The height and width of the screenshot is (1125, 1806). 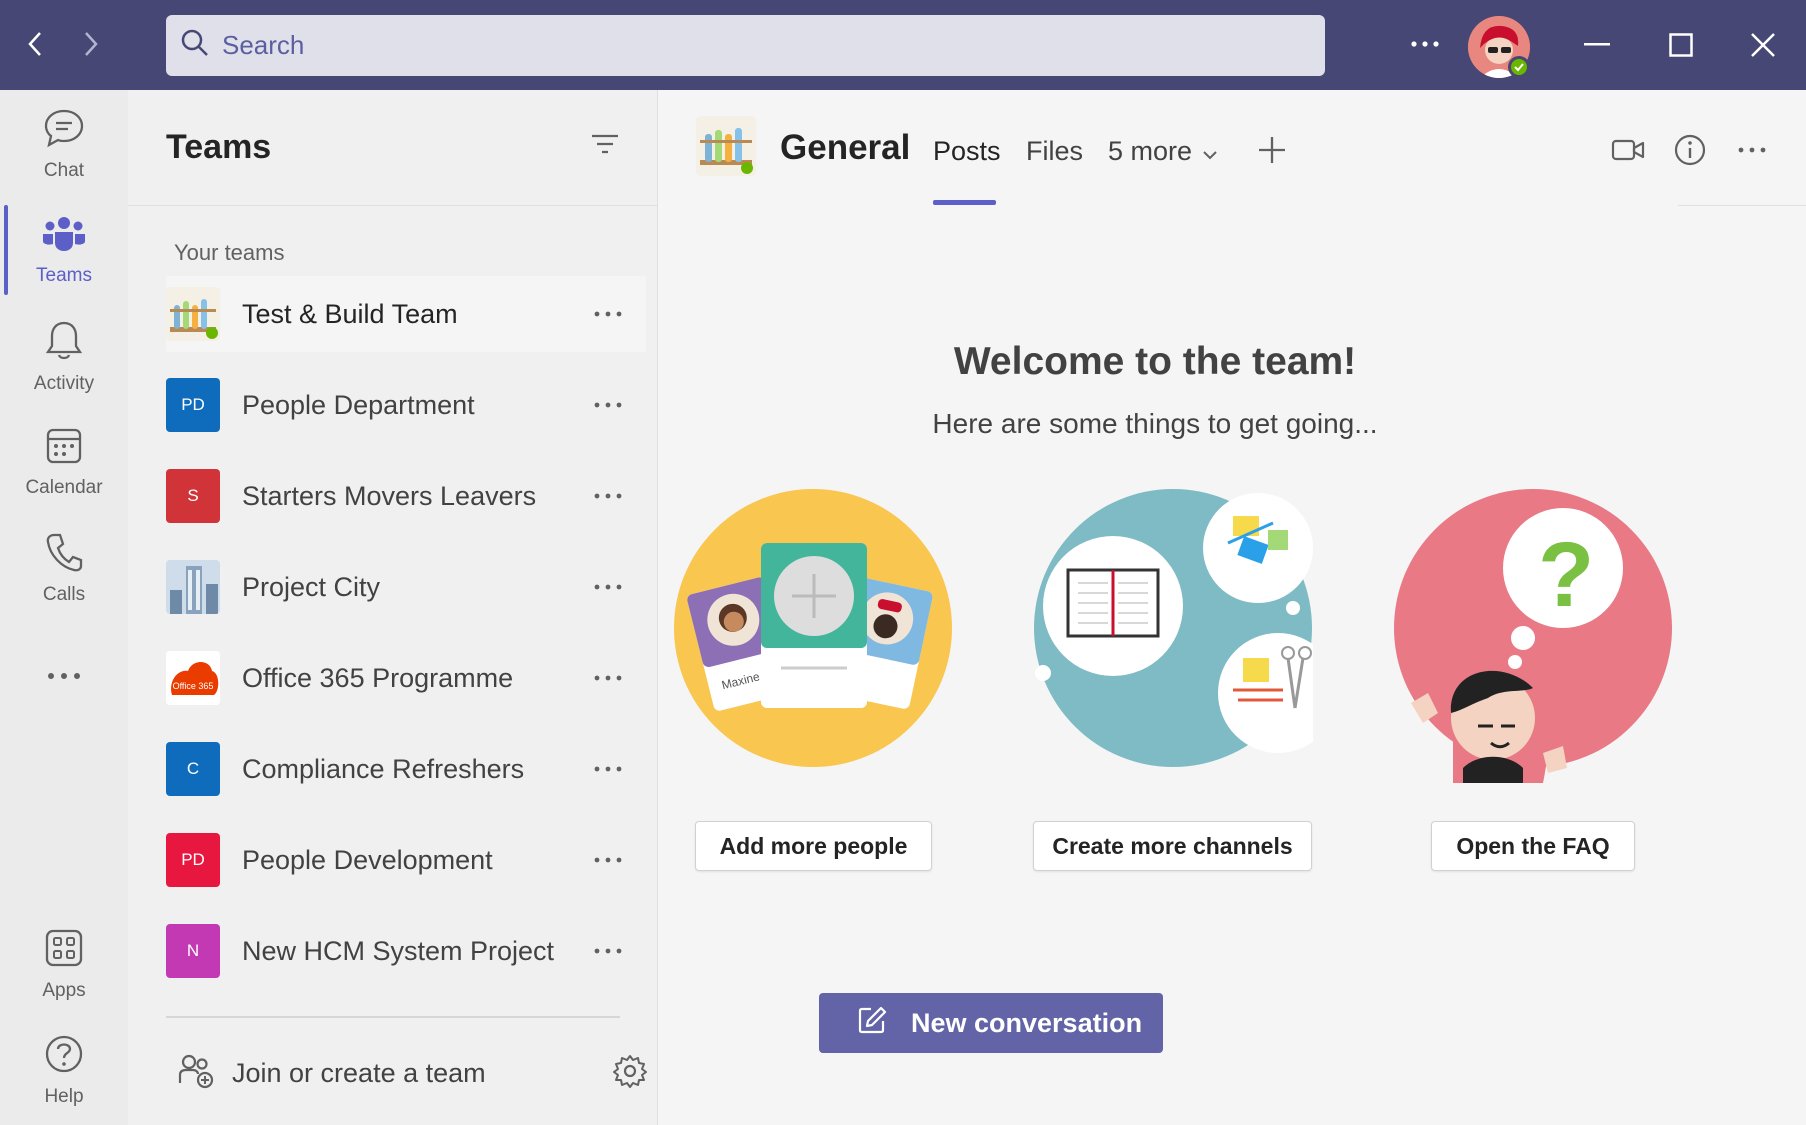 I want to click on team-row: PD People Department, so click(x=406, y=405).